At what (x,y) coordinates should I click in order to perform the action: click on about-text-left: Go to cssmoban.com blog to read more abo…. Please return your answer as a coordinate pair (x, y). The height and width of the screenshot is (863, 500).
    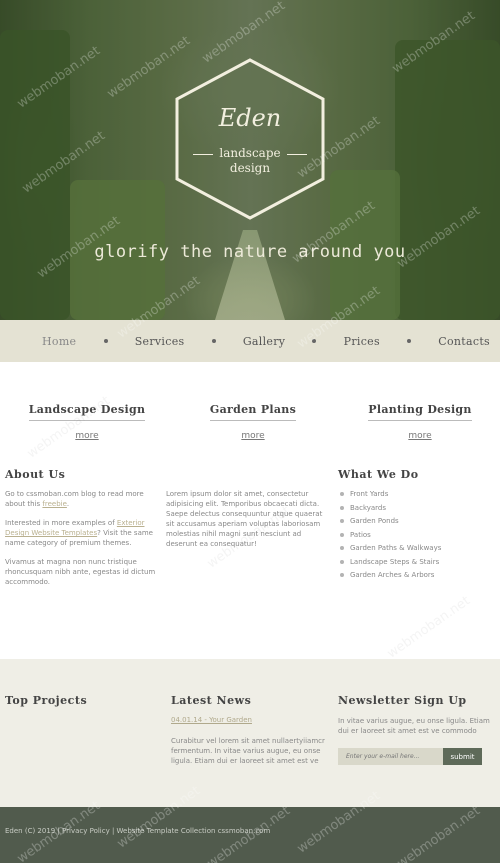
    Looking at the image, I should click on (82, 542).